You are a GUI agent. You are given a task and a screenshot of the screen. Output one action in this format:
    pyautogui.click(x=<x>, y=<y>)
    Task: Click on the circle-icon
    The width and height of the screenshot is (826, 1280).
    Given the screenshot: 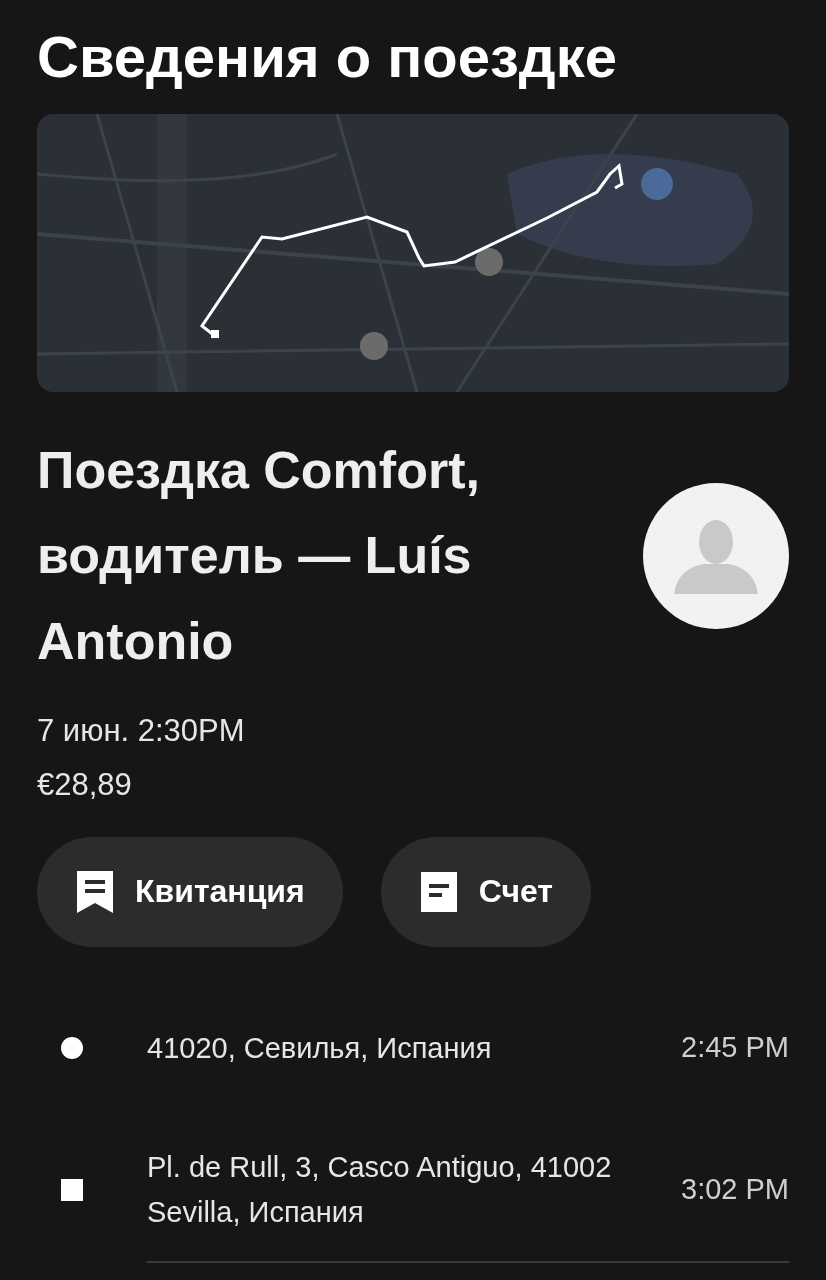 What is the action you would take?
    pyautogui.click(x=72, y=1048)
    